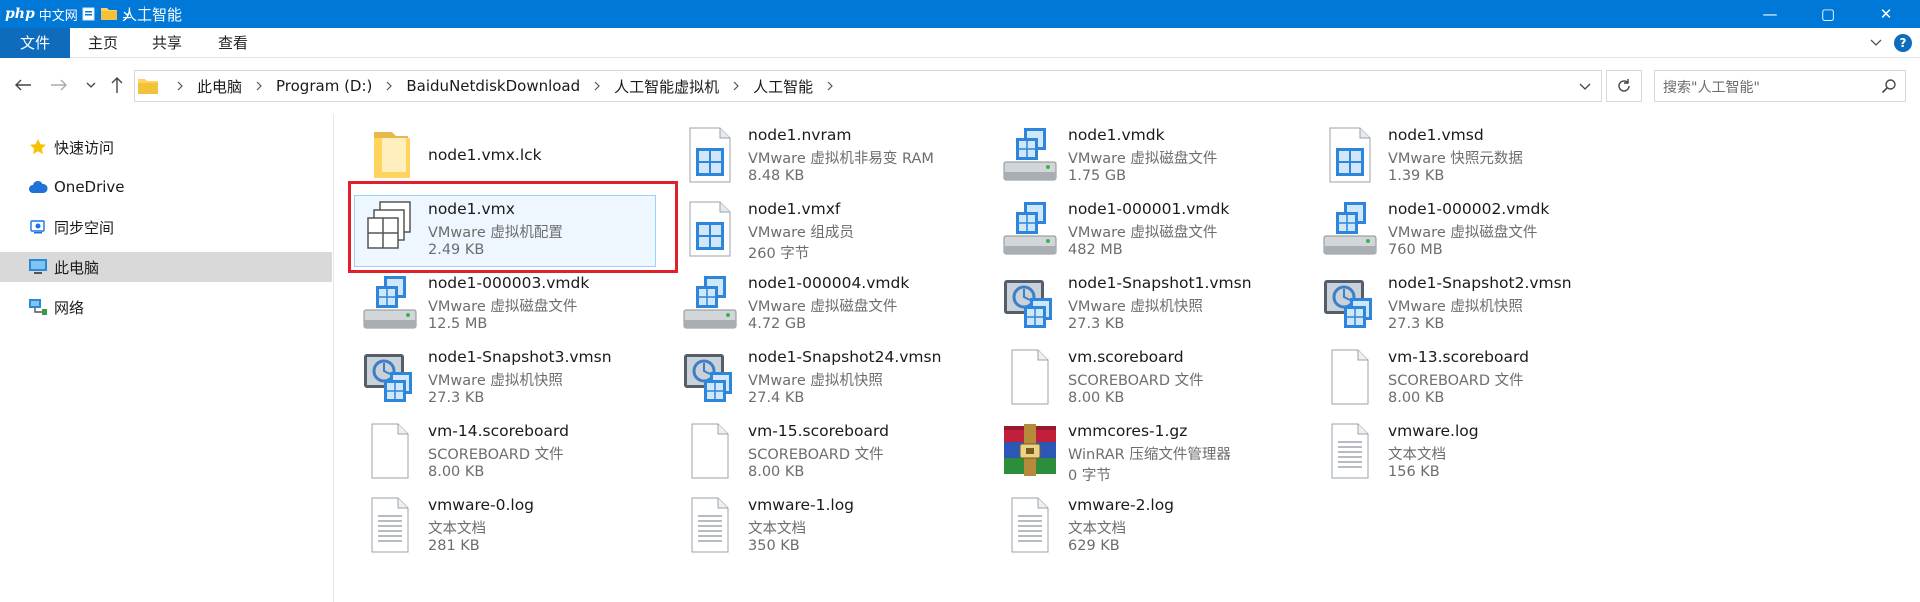  What do you see at coordinates (1876, 42) in the screenshot?
I see `chevron-down-icon` at bounding box center [1876, 42].